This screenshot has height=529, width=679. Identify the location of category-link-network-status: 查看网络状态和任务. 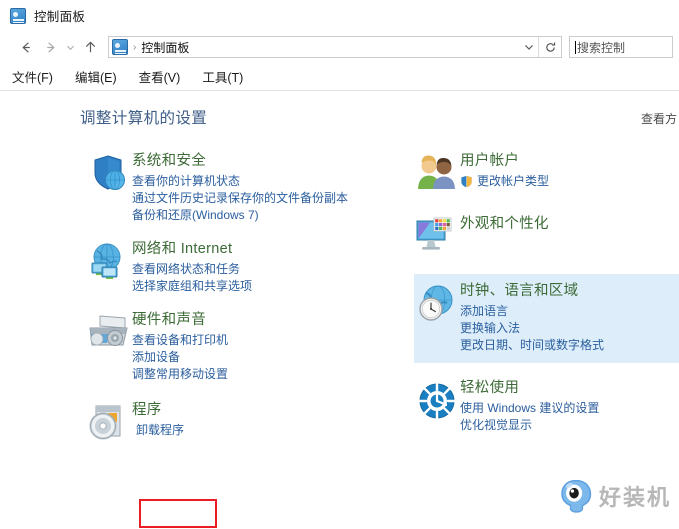
(259, 269).